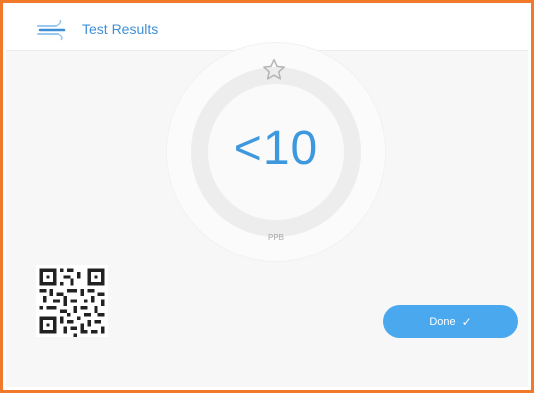 The height and width of the screenshot is (393, 534). What do you see at coordinates (276, 148) in the screenshot?
I see `measurement-value: <10` at bounding box center [276, 148].